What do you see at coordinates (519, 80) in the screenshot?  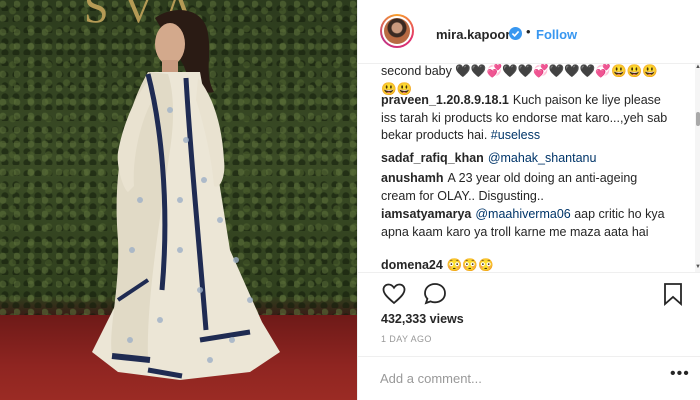 I see `comment-text: second baby 🖤🖤💞🖤🖤💞🖤🖤🖤💞😃😃😃😃😃` at bounding box center [519, 80].